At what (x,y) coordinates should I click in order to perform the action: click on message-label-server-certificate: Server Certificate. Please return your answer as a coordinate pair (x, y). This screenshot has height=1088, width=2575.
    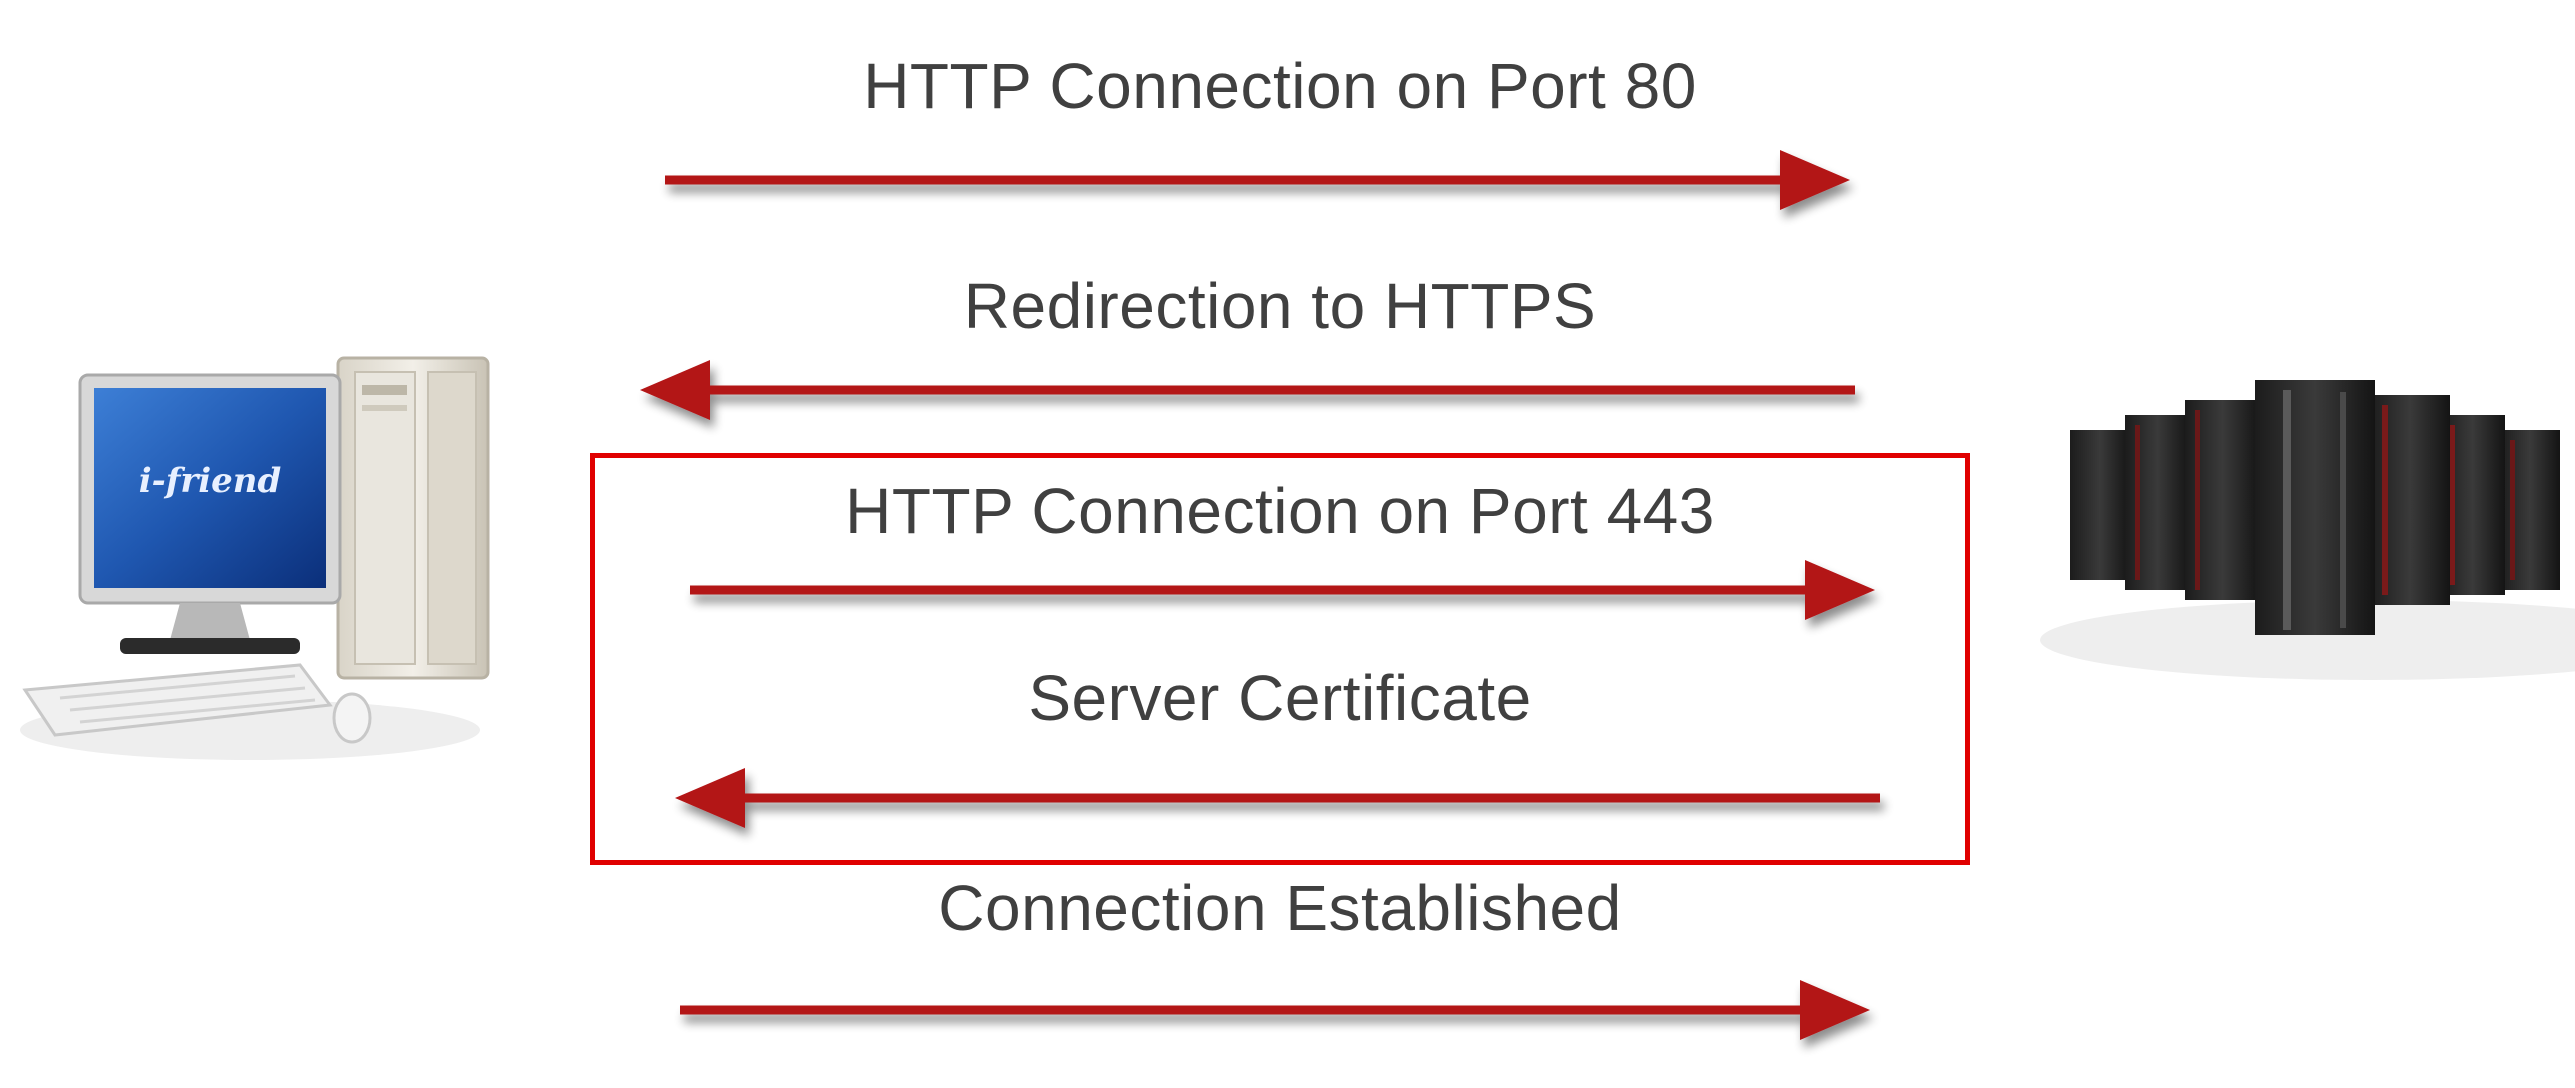
    Looking at the image, I should click on (1280, 698).